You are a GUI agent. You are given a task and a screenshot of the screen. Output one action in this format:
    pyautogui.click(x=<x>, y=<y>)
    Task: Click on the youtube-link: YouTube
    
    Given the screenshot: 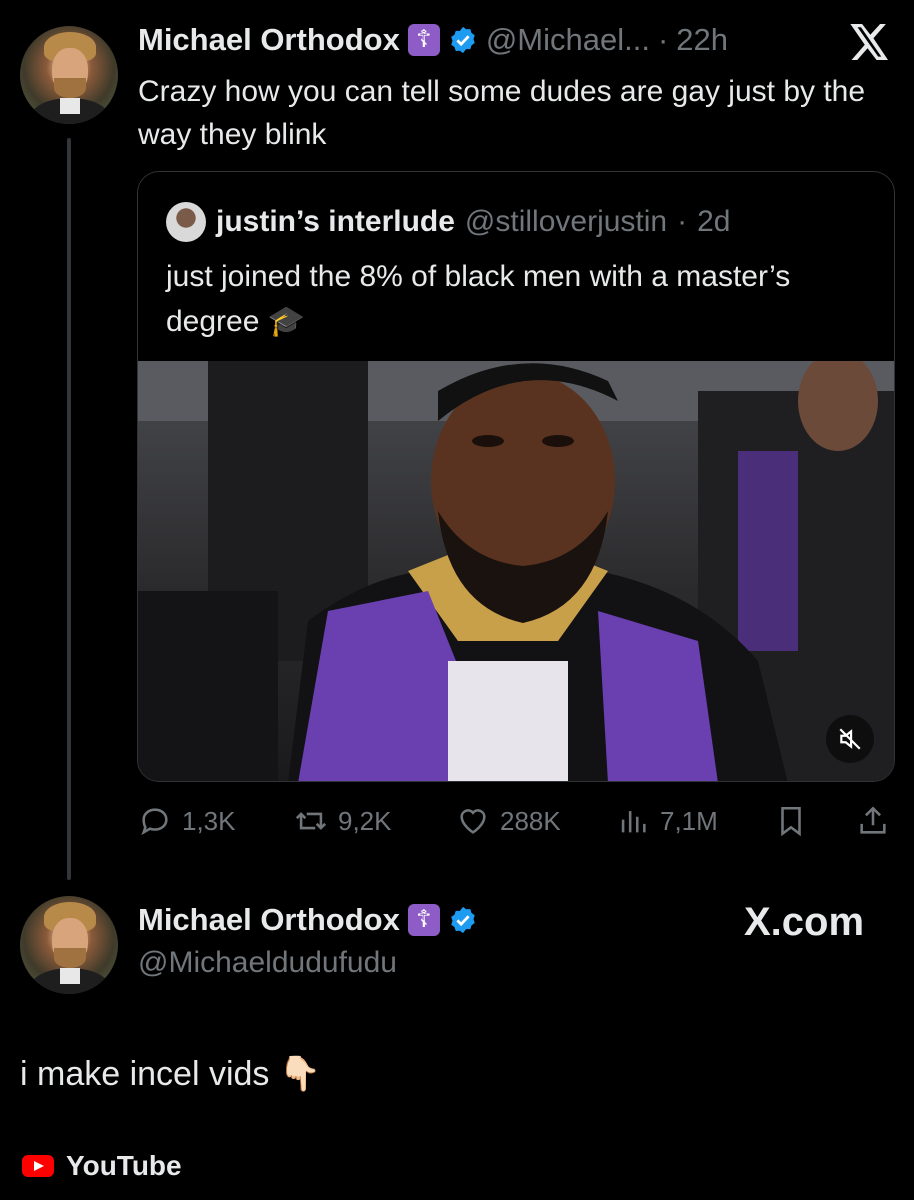 What is the action you would take?
    pyautogui.click(x=102, y=1166)
    